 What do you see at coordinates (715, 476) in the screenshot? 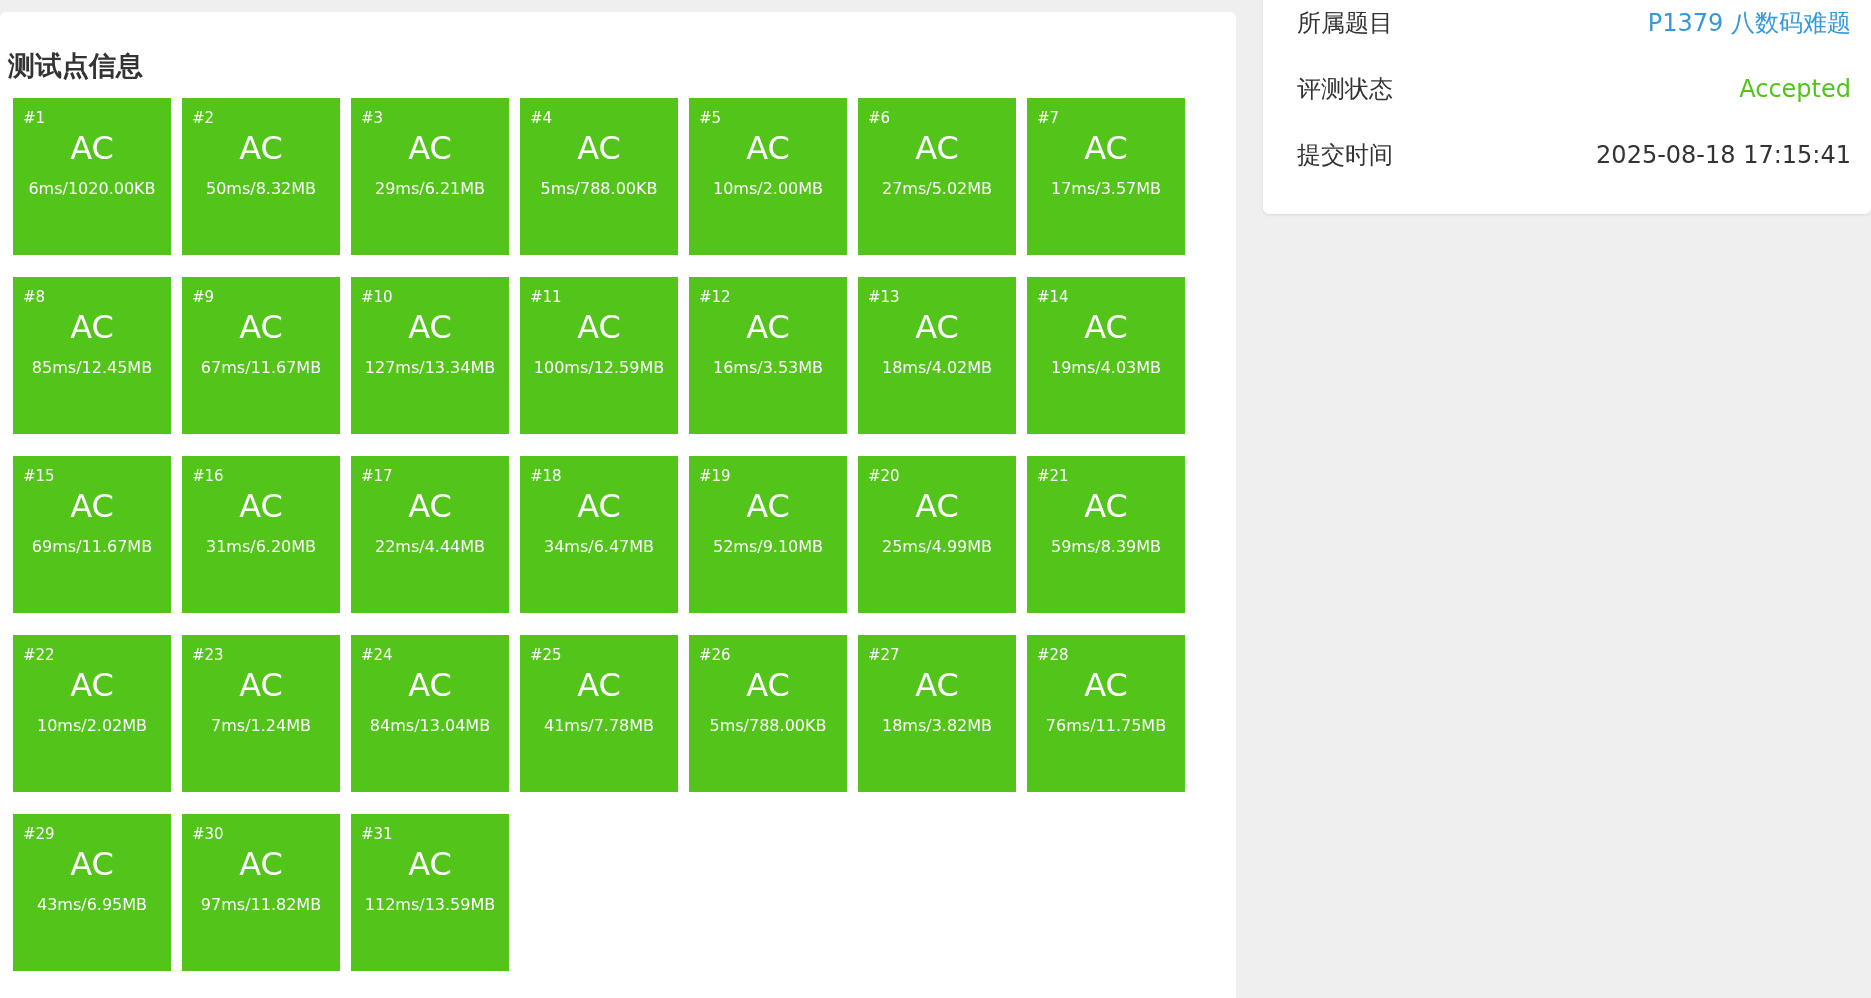
I see `testcase-number: #19` at bounding box center [715, 476].